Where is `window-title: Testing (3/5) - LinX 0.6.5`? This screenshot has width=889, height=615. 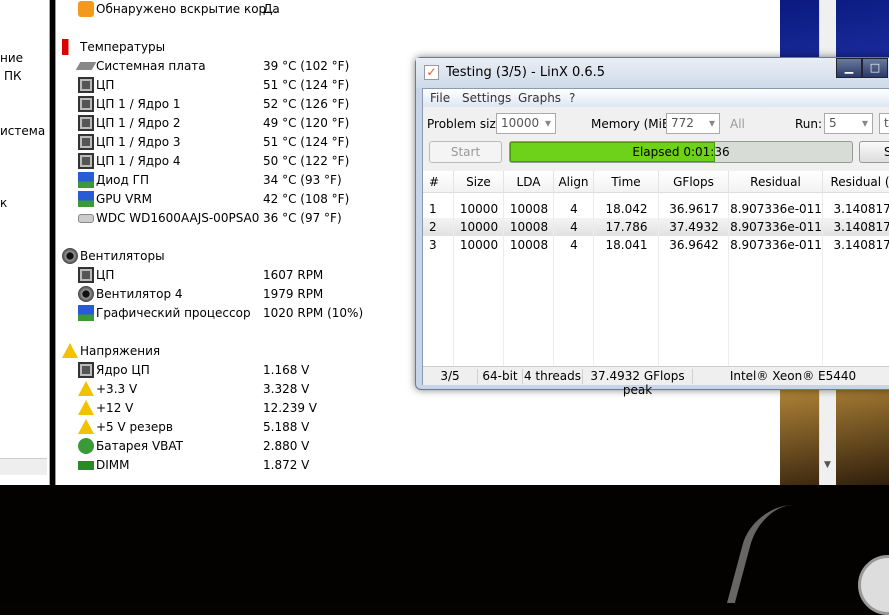
window-title: Testing (3/5) - LinX 0.6.5 is located at coordinates (526, 72).